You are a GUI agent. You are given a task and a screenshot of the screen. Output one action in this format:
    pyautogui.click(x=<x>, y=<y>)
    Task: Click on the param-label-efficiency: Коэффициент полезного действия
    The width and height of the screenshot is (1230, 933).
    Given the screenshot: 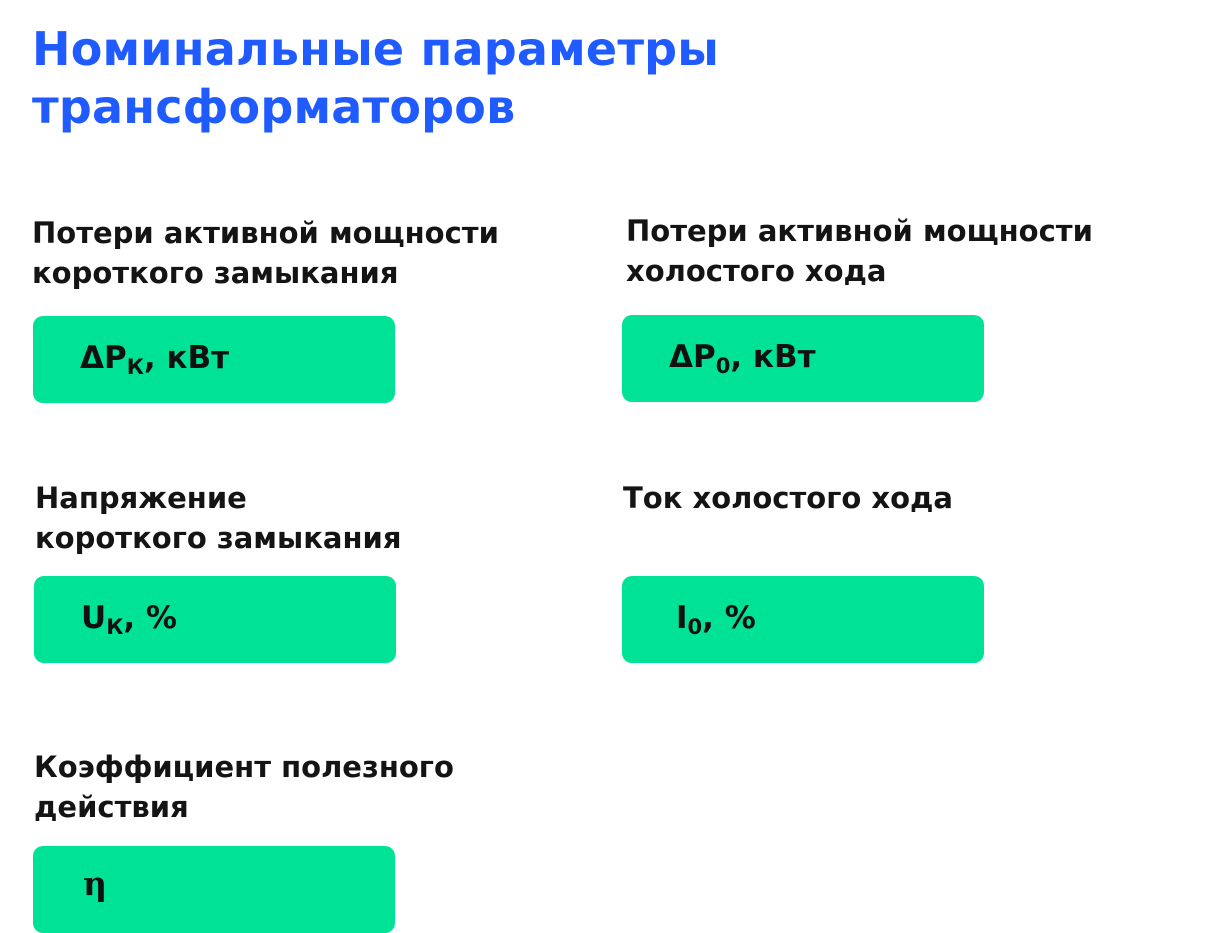 What is the action you would take?
    pyautogui.click(x=244, y=787)
    